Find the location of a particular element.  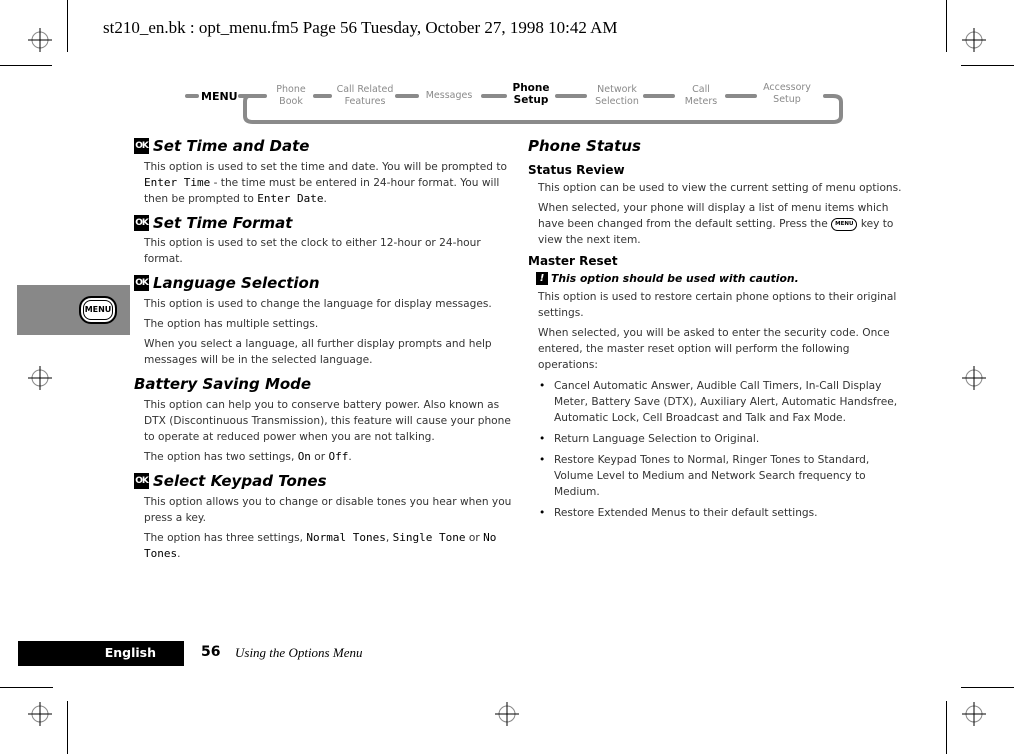

paragraph: The option has multiple settings. is located at coordinates (231, 324).